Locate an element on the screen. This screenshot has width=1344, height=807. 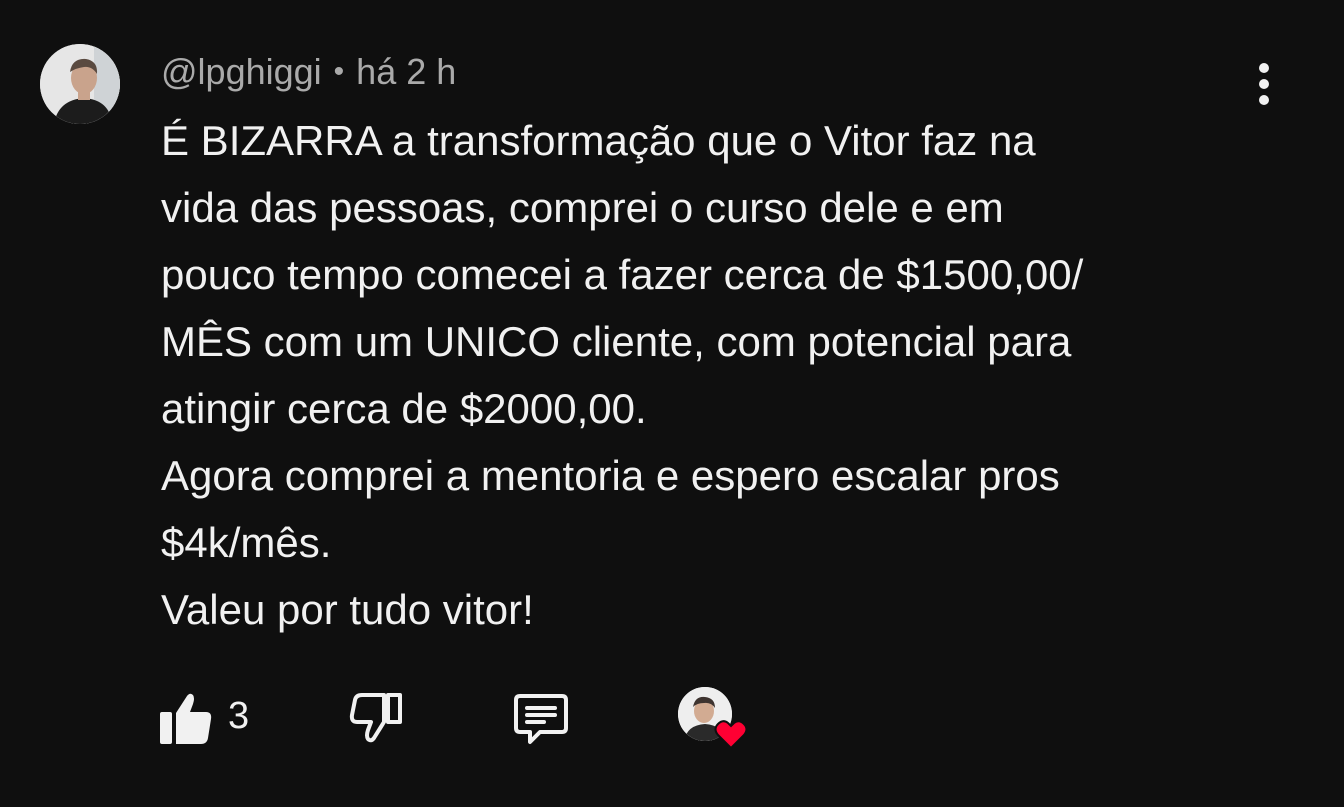
more-actions-button is located at coordinates (1264, 84).